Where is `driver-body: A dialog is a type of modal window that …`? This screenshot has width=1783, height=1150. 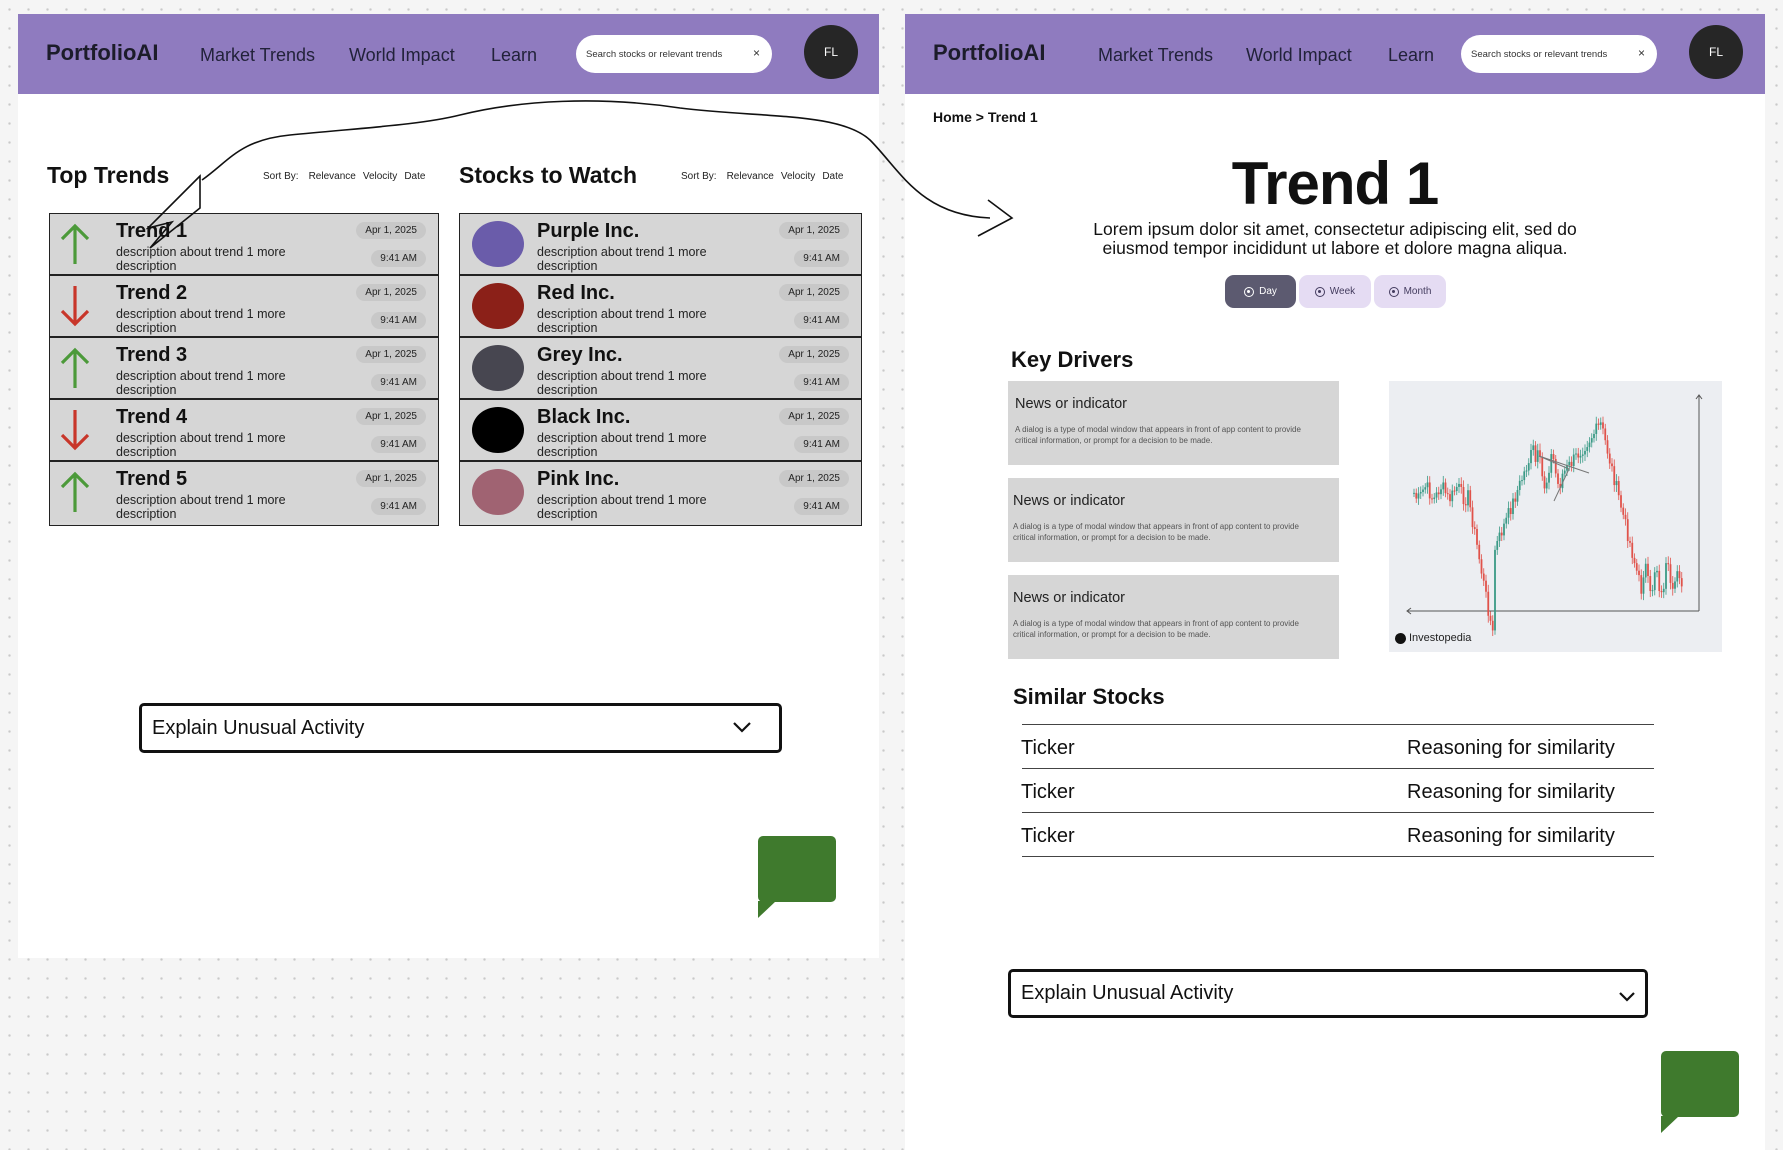 driver-body: A dialog is a type of modal window that … is located at coordinates (1156, 532).